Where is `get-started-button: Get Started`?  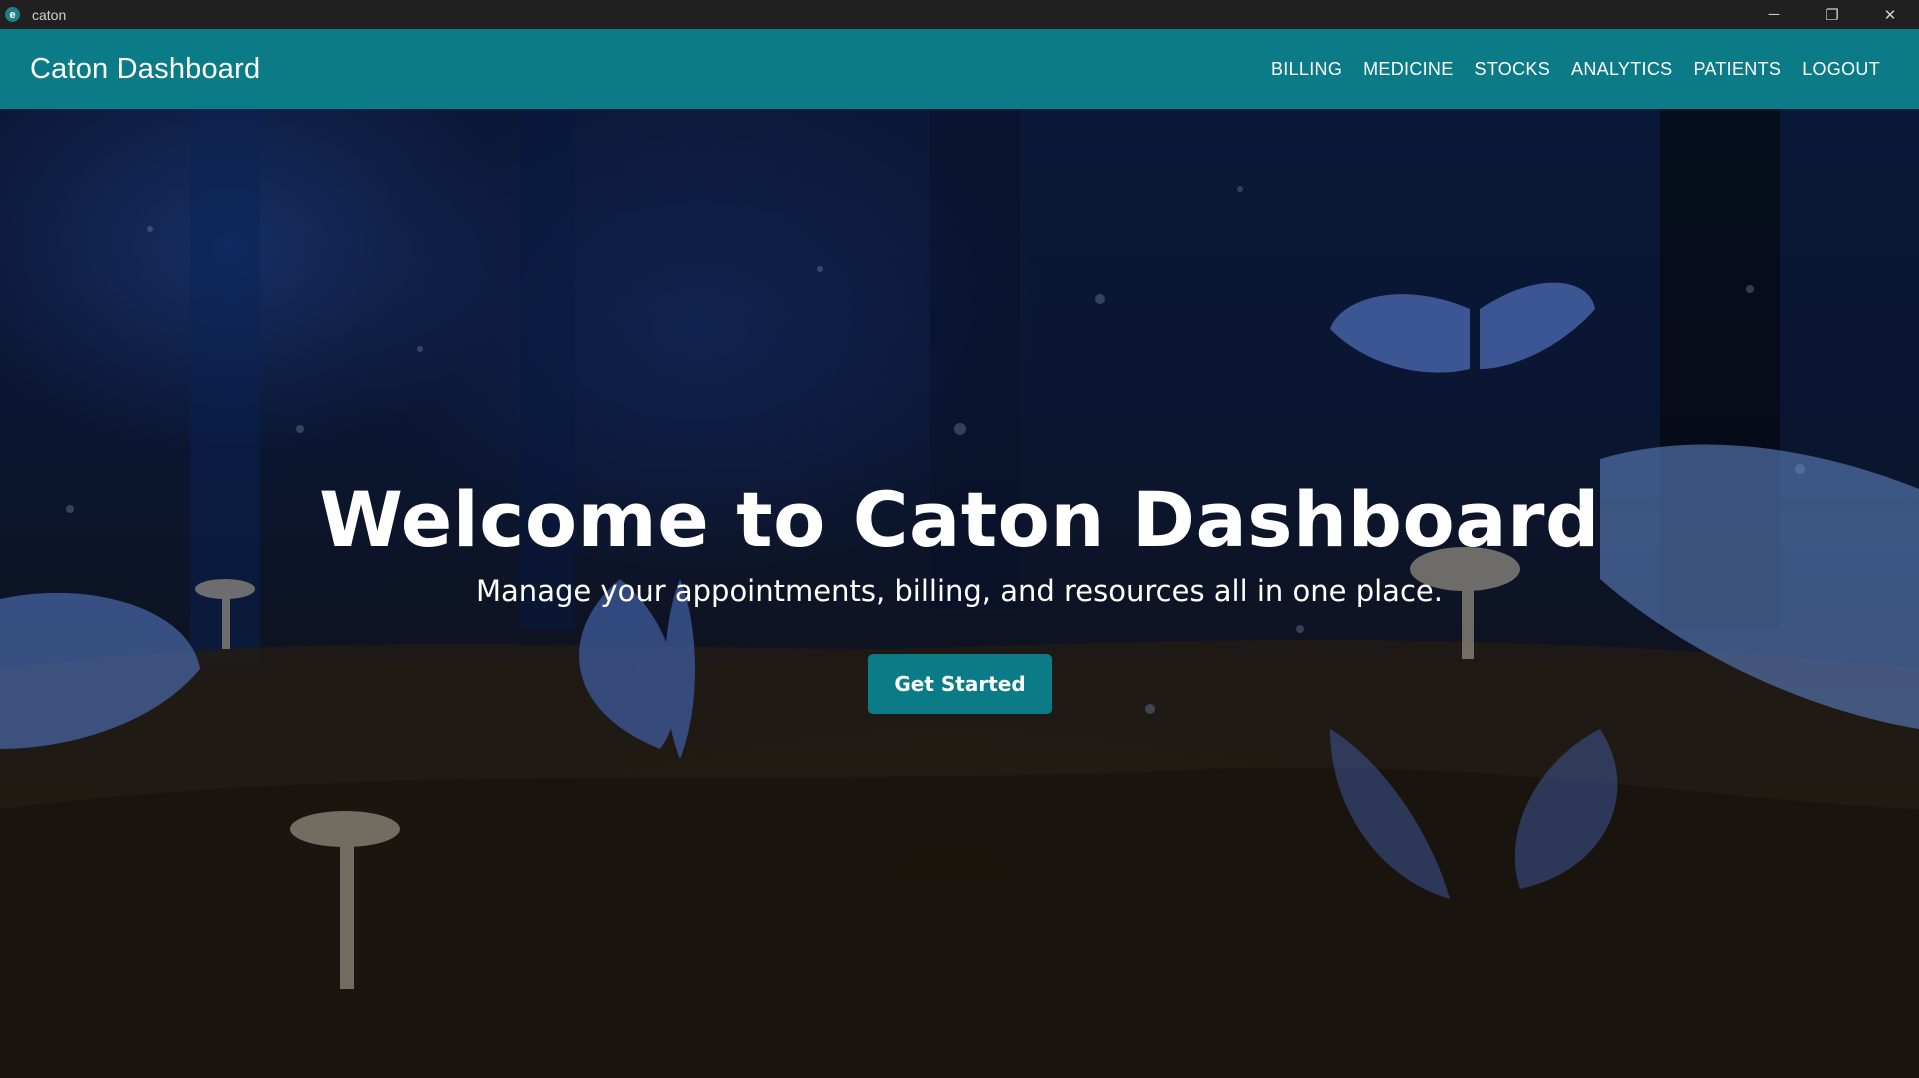 get-started-button: Get Started is located at coordinates (960, 684).